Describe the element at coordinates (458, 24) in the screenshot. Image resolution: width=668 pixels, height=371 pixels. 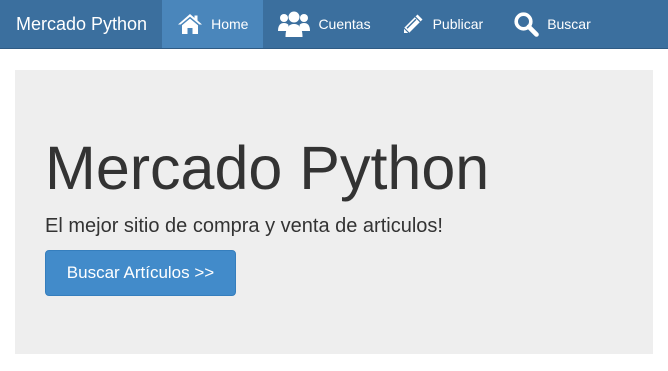
I see `nav-label-publicar: Publicar` at that location.